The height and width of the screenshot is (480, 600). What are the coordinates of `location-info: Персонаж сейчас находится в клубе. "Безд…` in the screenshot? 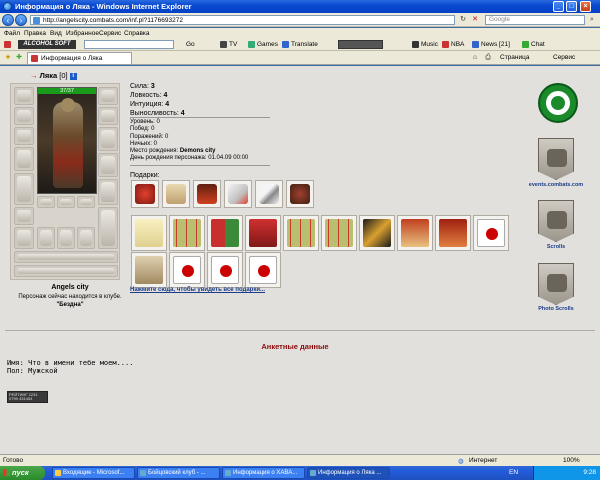 It's located at (70, 301).